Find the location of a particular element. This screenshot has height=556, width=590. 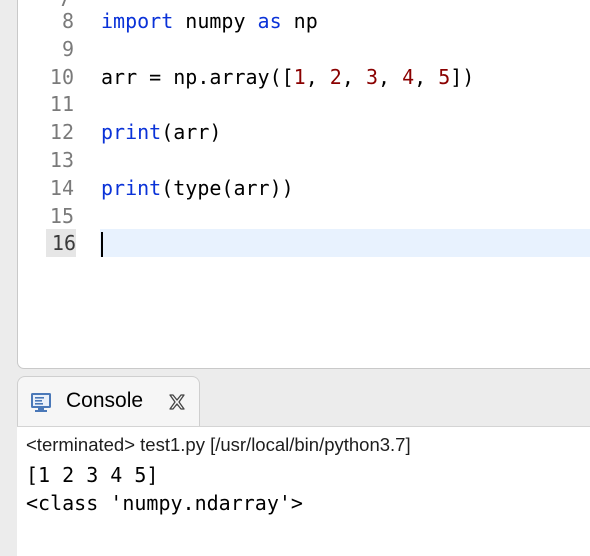

line-number-partial: 7 is located at coordinates (63, 3).